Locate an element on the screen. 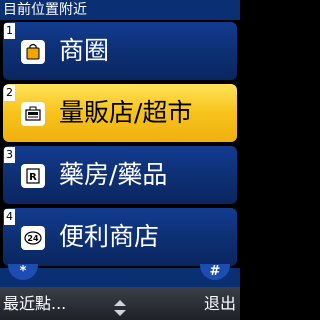 This screenshot has height=320, width=320. item-label: 商圈 is located at coordinates (84, 50).